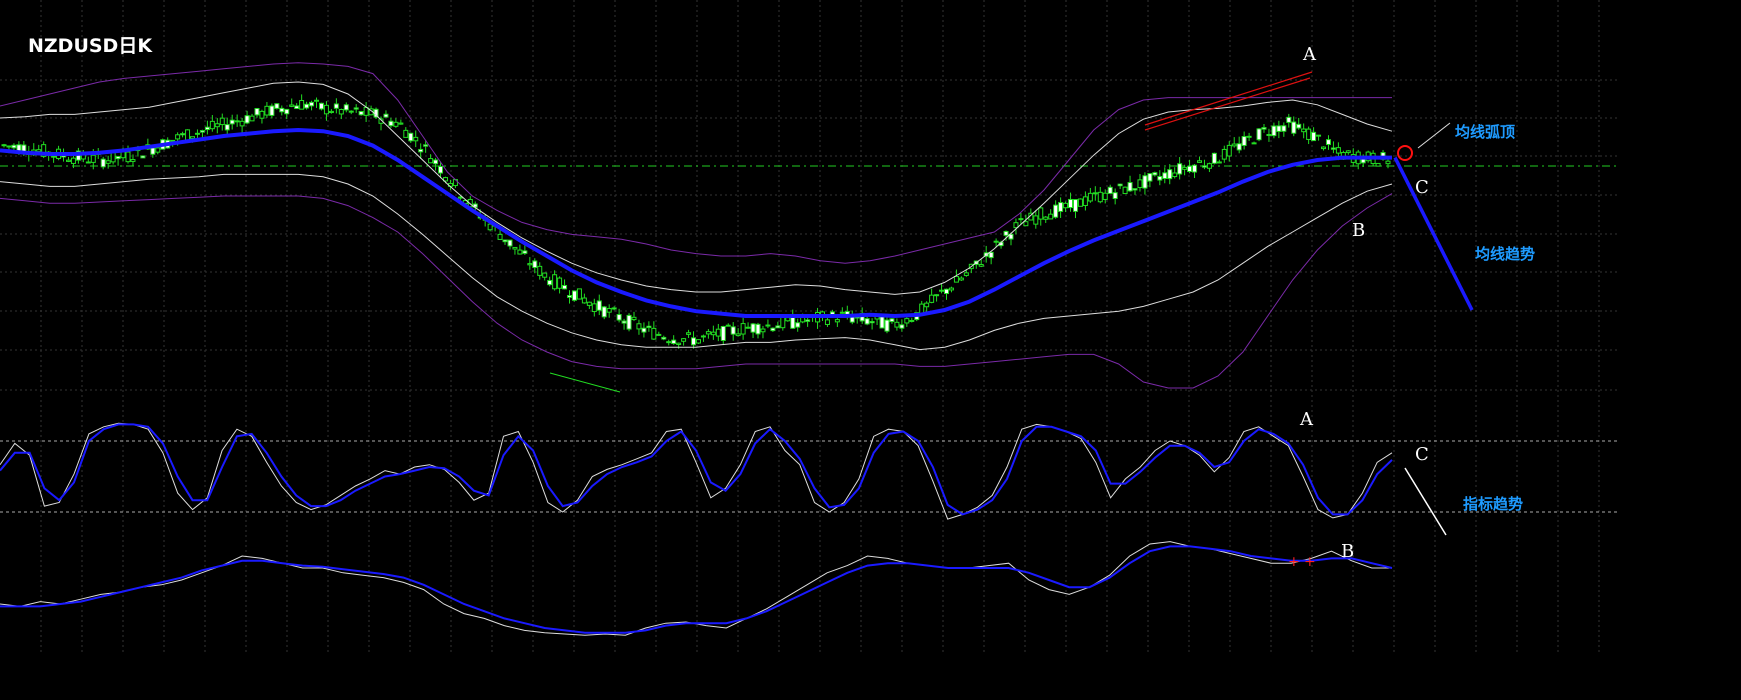 This screenshot has height=700, width=1741. Describe the element at coordinates (1434, 135) in the screenshot. I see `pointer-line` at that location.